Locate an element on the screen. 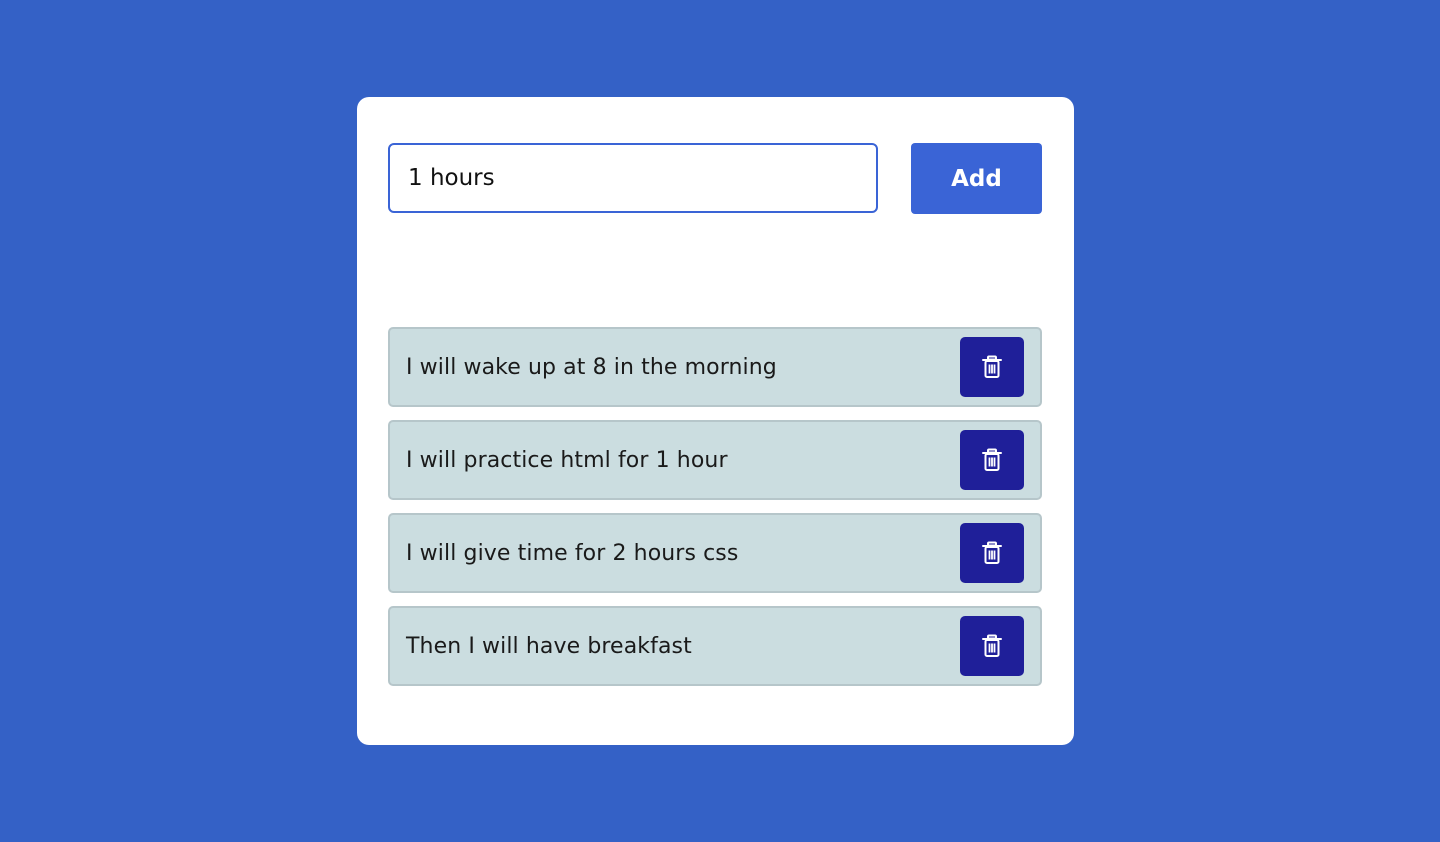 Image resolution: width=1440 pixels, height=842 pixels. todo-text: I will wake up at 8 in the morning is located at coordinates (591, 367).